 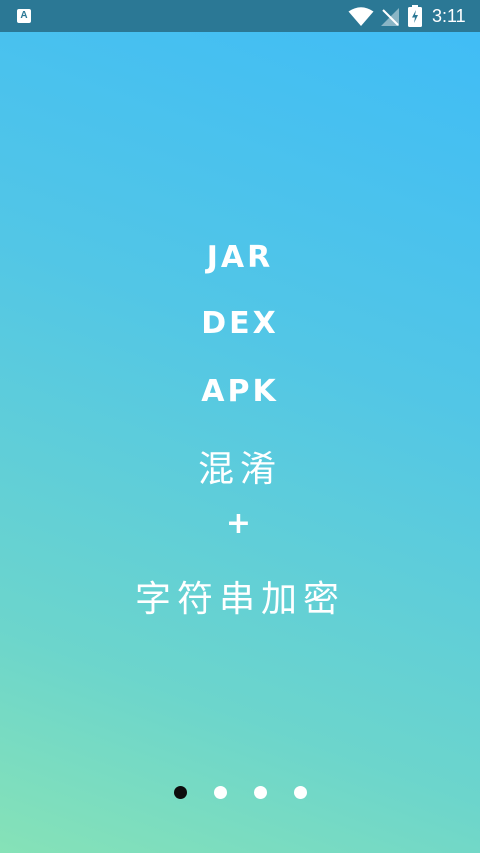 What do you see at coordinates (240, 257) in the screenshot?
I see `slide-line-jar: JAR` at bounding box center [240, 257].